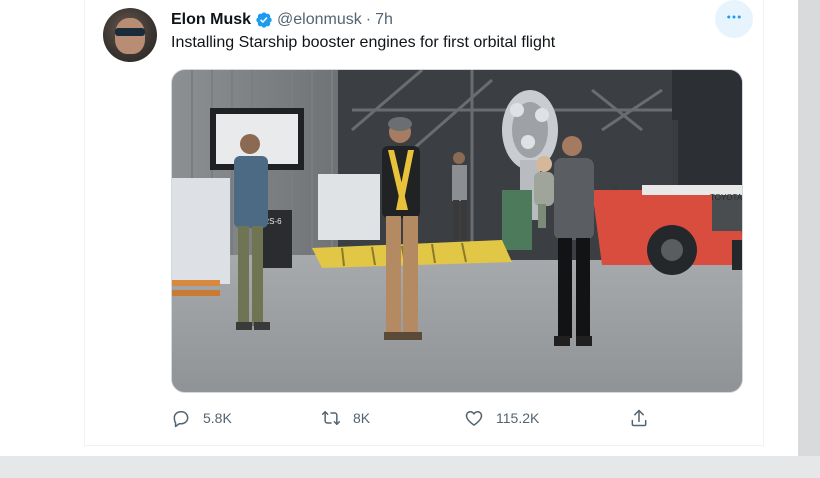 This screenshot has height=478, width=820. I want to click on tweet-timestamp: 7h, so click(384, 20).